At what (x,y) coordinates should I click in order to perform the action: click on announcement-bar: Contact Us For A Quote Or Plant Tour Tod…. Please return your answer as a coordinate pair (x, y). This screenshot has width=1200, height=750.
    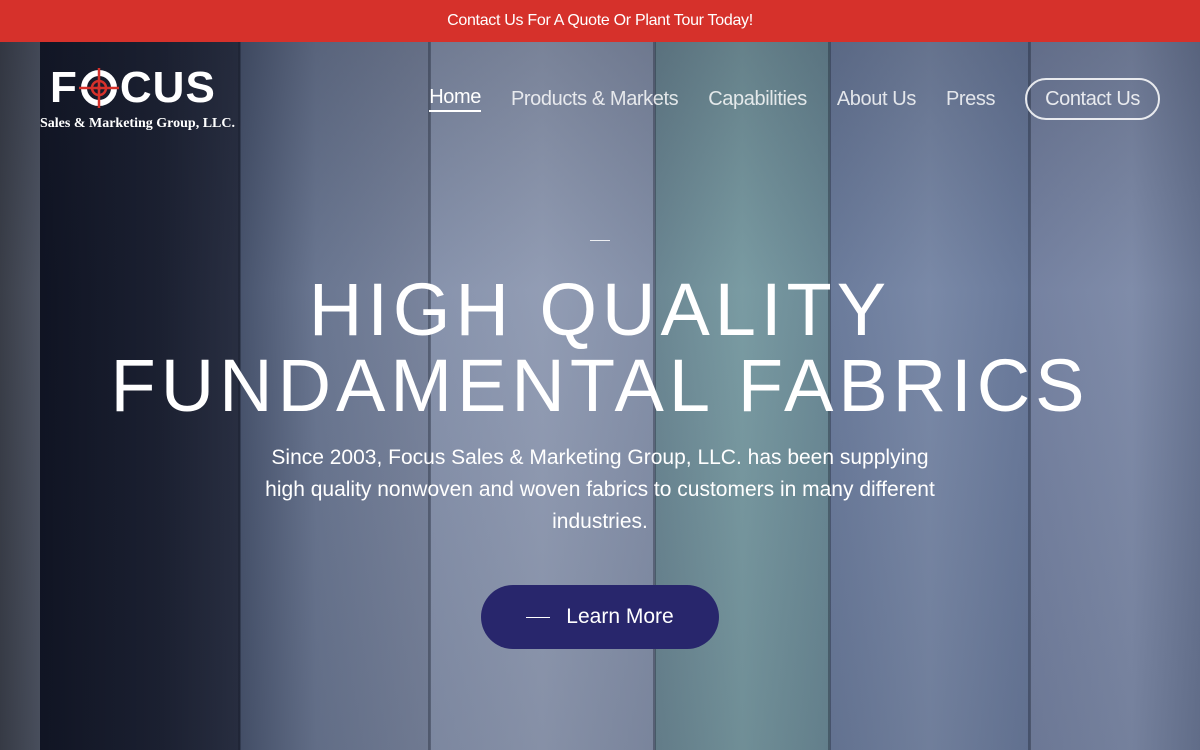
    Looking at the image, I should click on (600, 21).